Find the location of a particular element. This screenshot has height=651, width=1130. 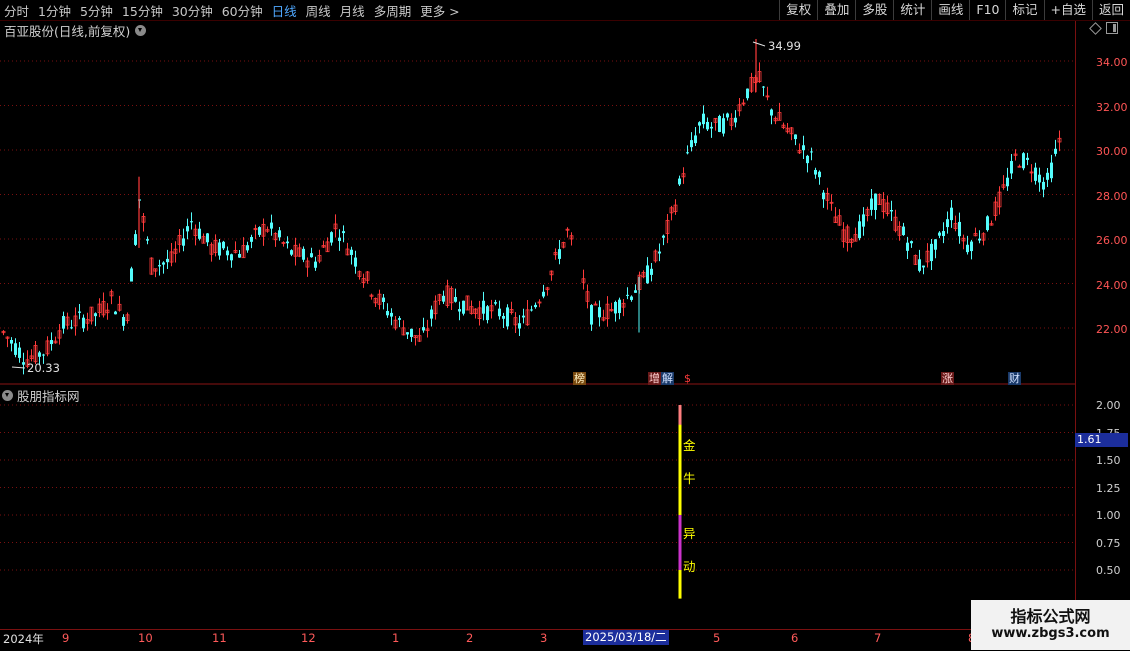

multi-stock-button: 多股 is located at coordinates (874, 10).